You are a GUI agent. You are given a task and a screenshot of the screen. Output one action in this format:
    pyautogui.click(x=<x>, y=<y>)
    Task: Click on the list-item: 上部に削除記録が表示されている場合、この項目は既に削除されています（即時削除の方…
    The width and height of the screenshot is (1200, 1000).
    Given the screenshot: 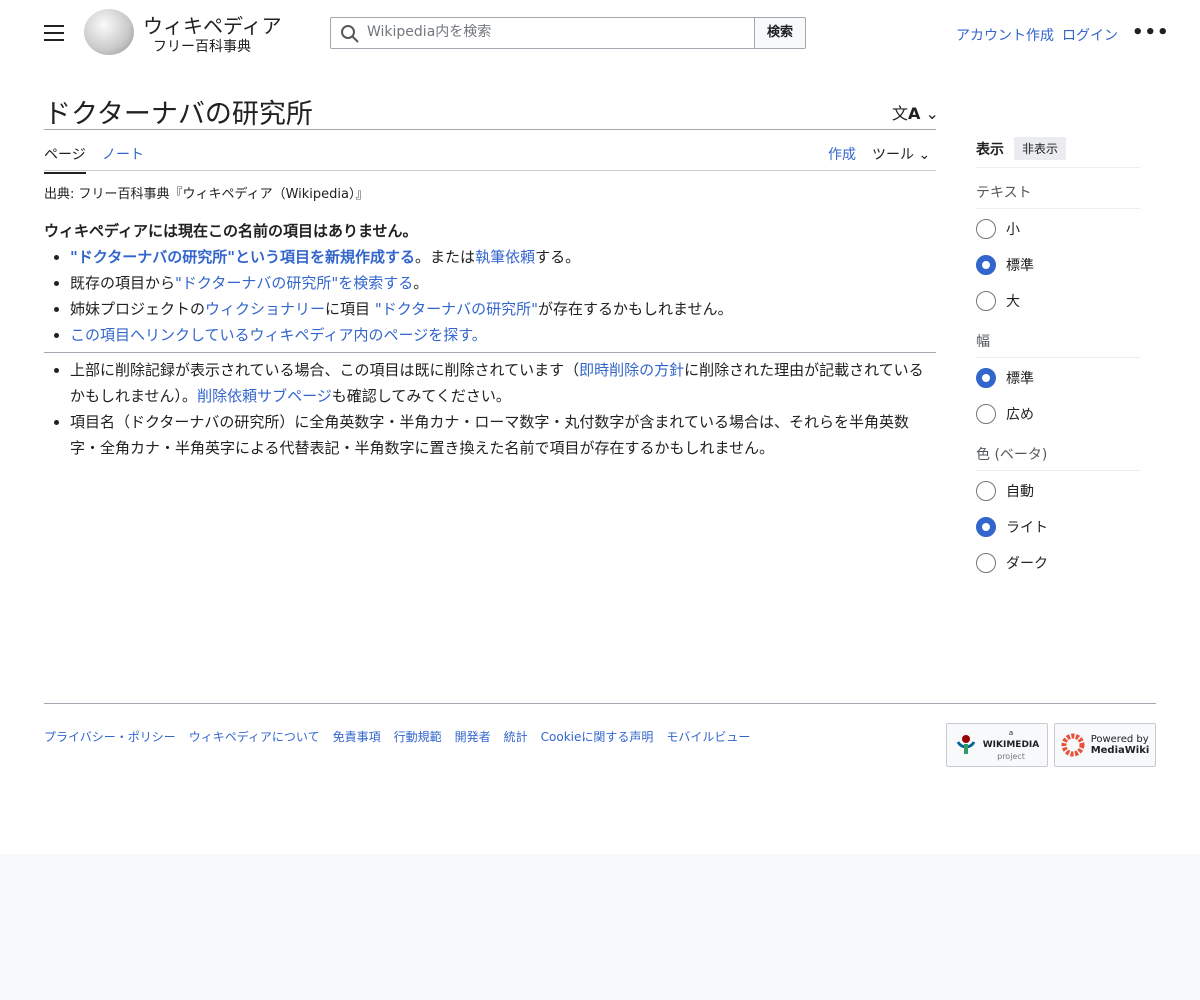 What is the action you would take?
    pyautogui.click(x=503, y=383)
    